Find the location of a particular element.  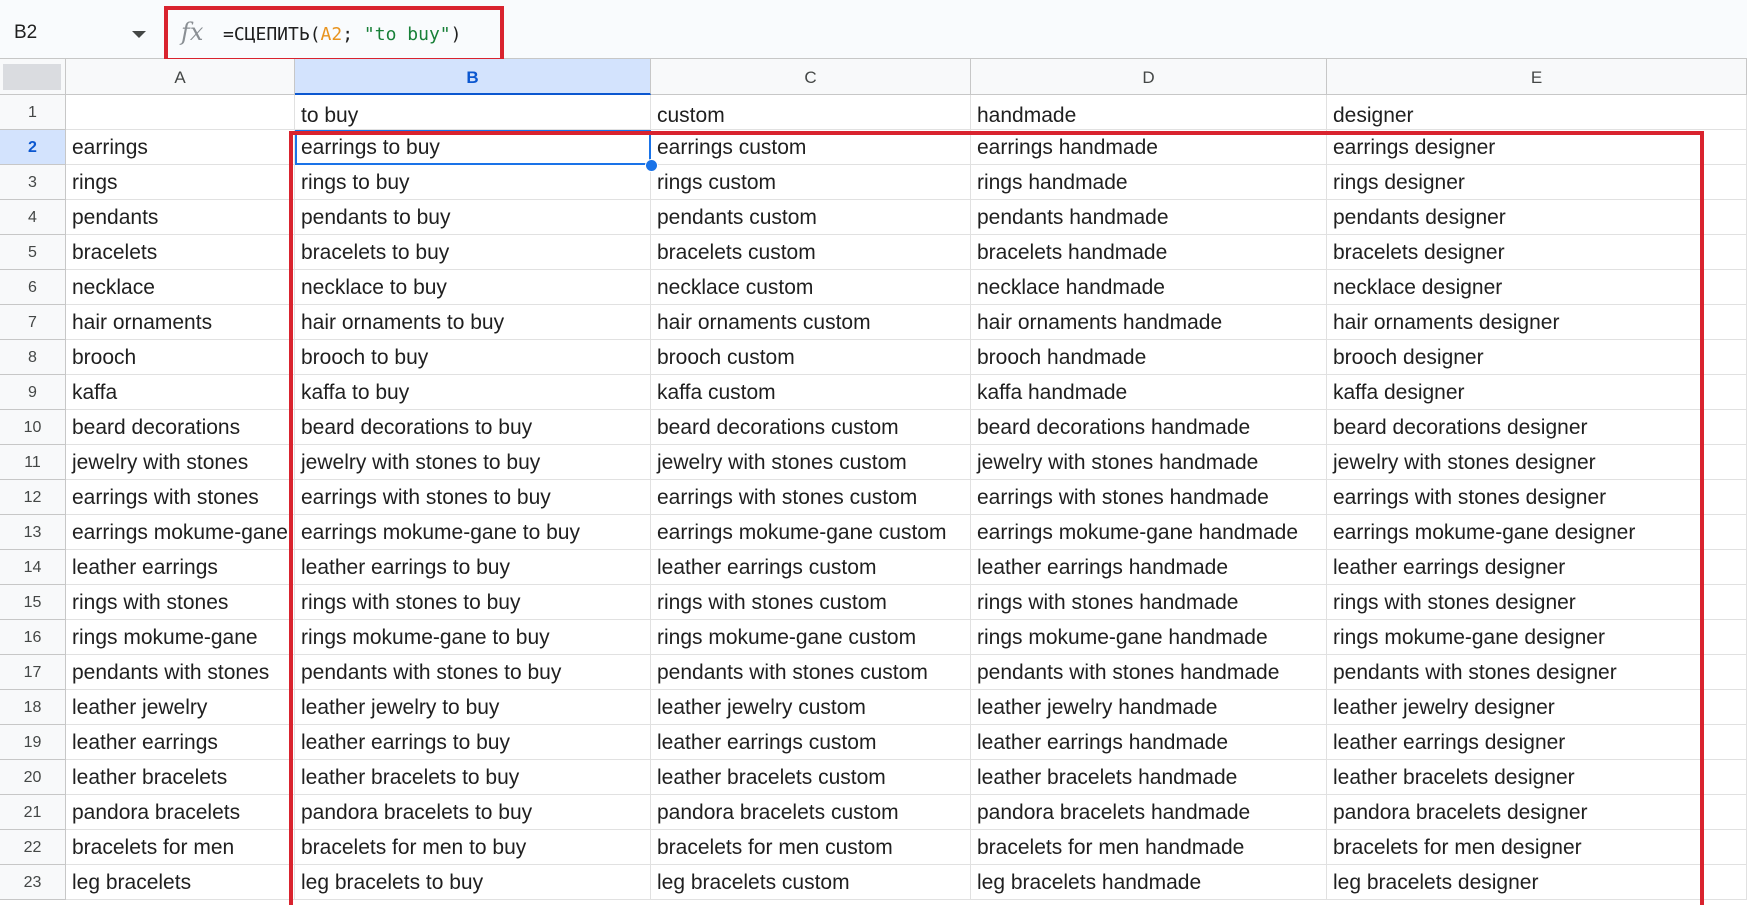

row-header: 9 is located at coordinates (33, 392).